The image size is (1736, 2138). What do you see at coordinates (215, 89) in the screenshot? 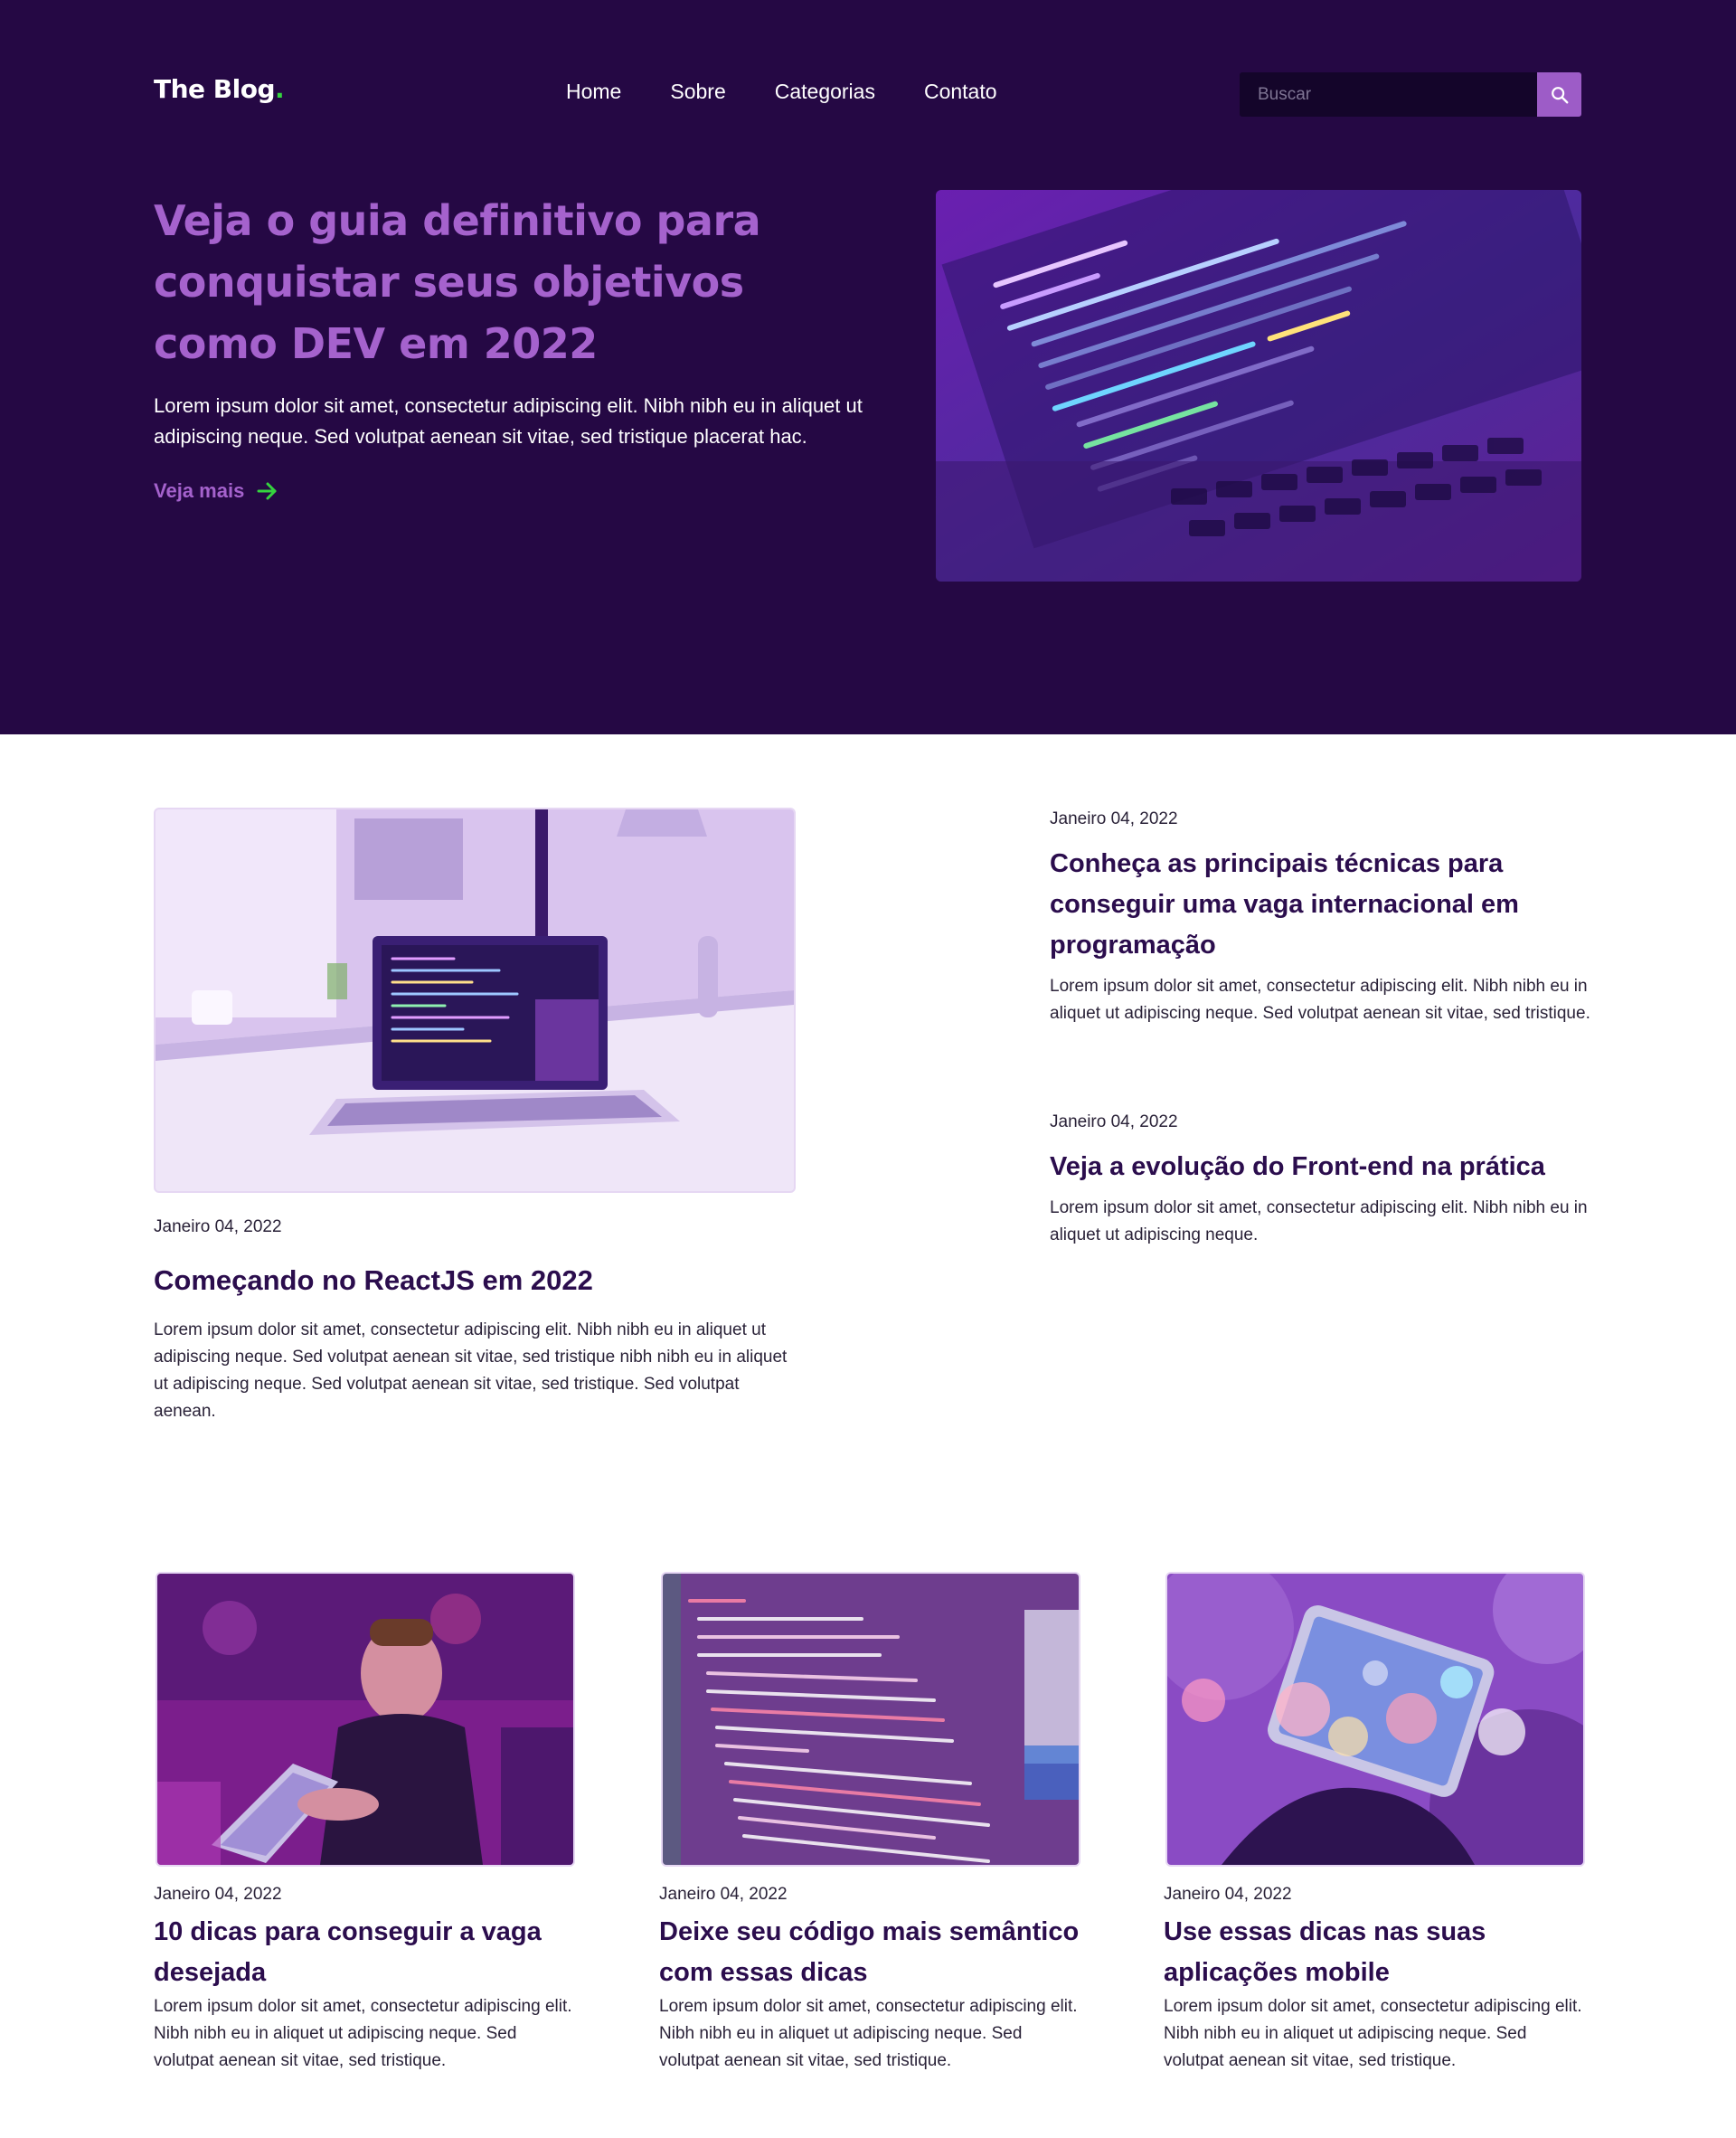
I see `logo-text: The Blog` at bounding box center [215, 89].